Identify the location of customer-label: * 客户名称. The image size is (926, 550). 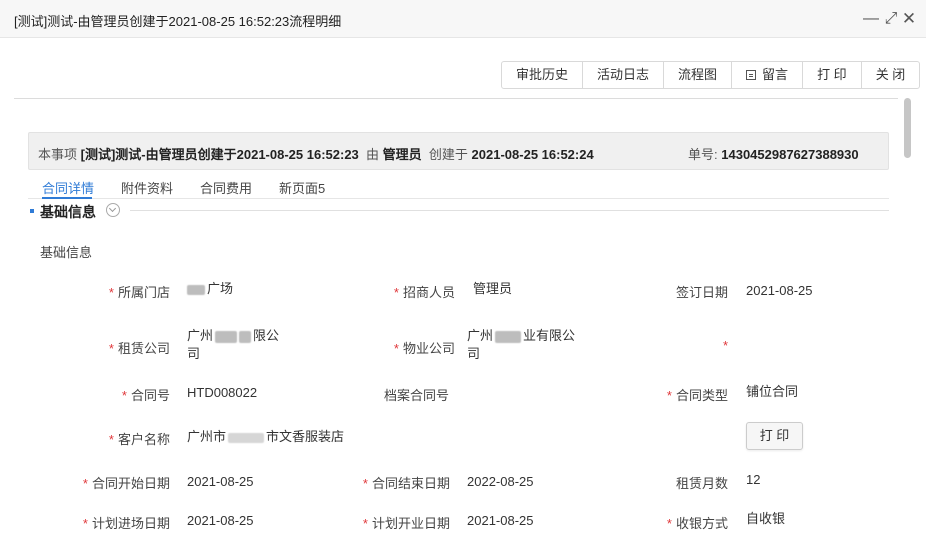
(135, 438).